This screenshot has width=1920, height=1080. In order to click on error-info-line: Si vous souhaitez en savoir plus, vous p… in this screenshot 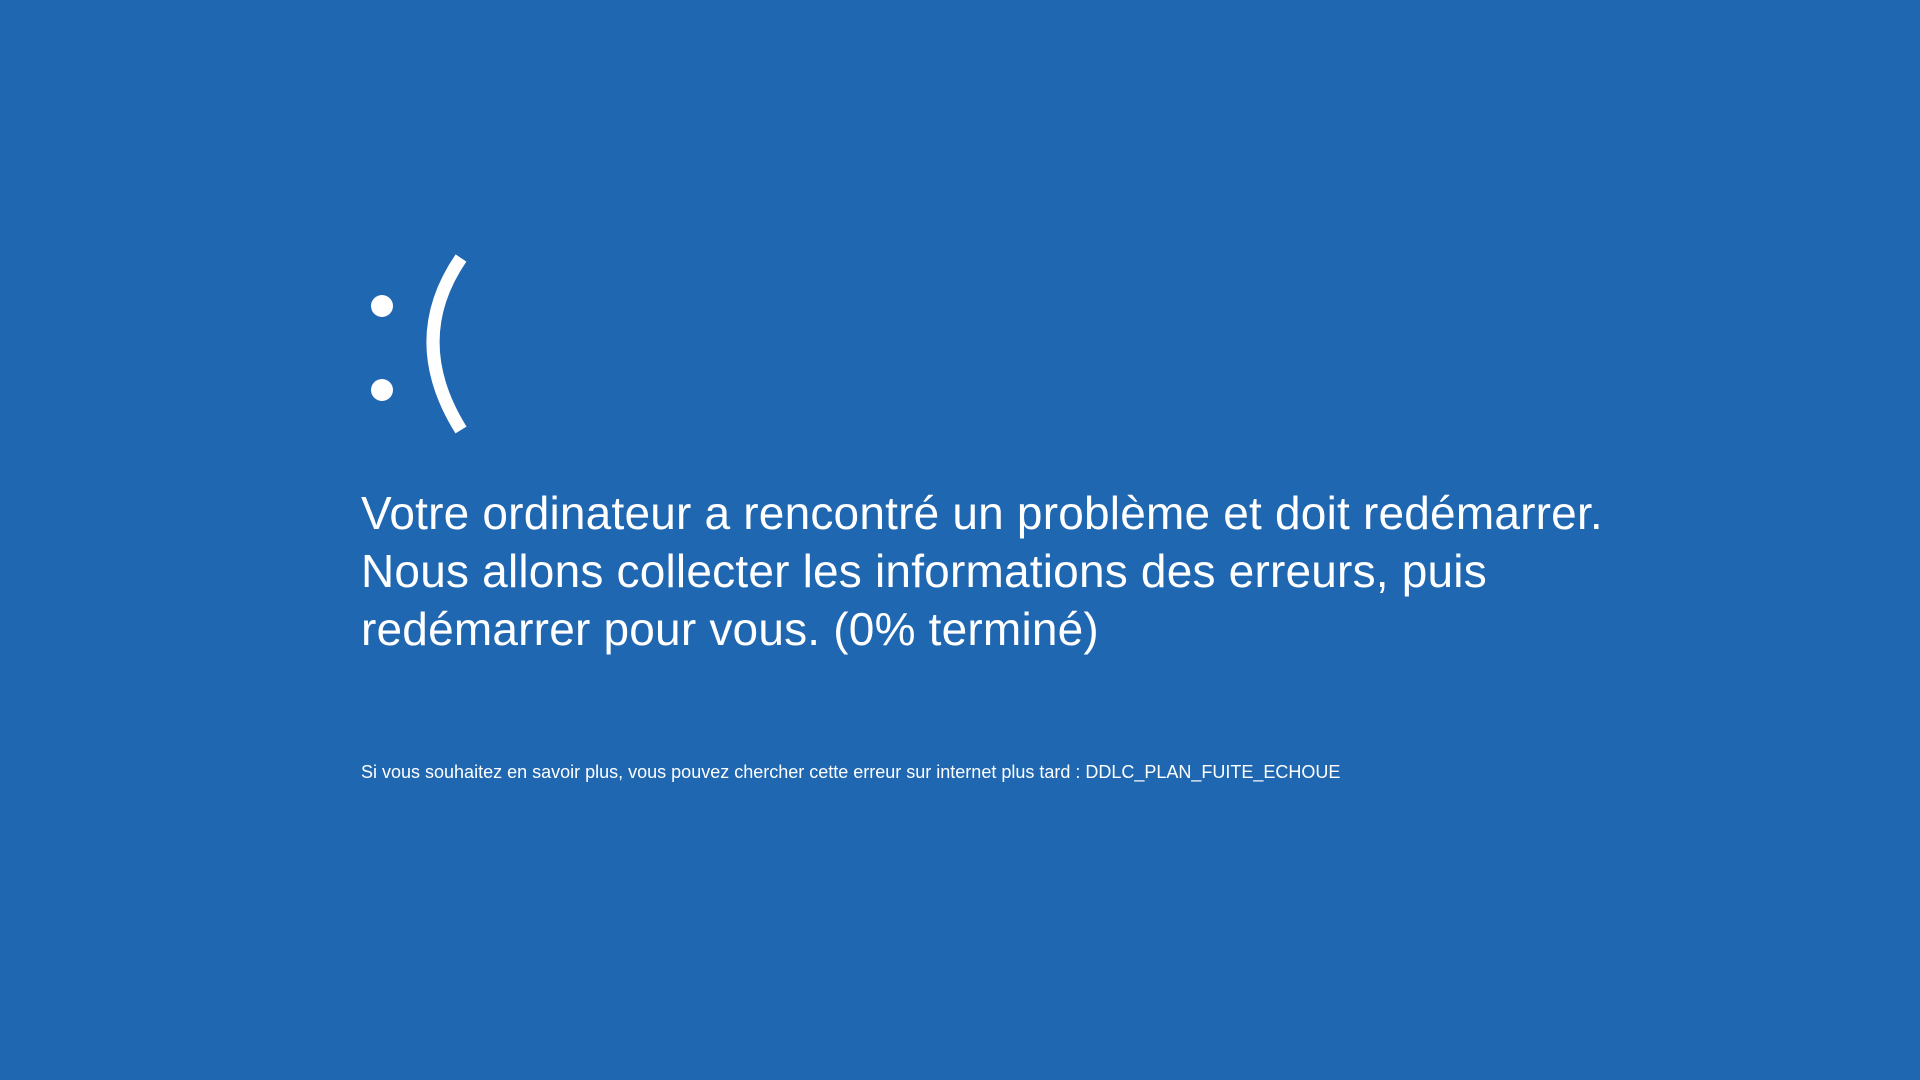, I will do `click(851, 772)`.